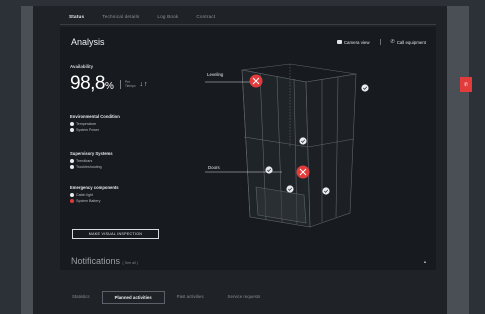  Describe the element at coordinates (248, 24) in the screenshot. I see `nav-divider` at that location.